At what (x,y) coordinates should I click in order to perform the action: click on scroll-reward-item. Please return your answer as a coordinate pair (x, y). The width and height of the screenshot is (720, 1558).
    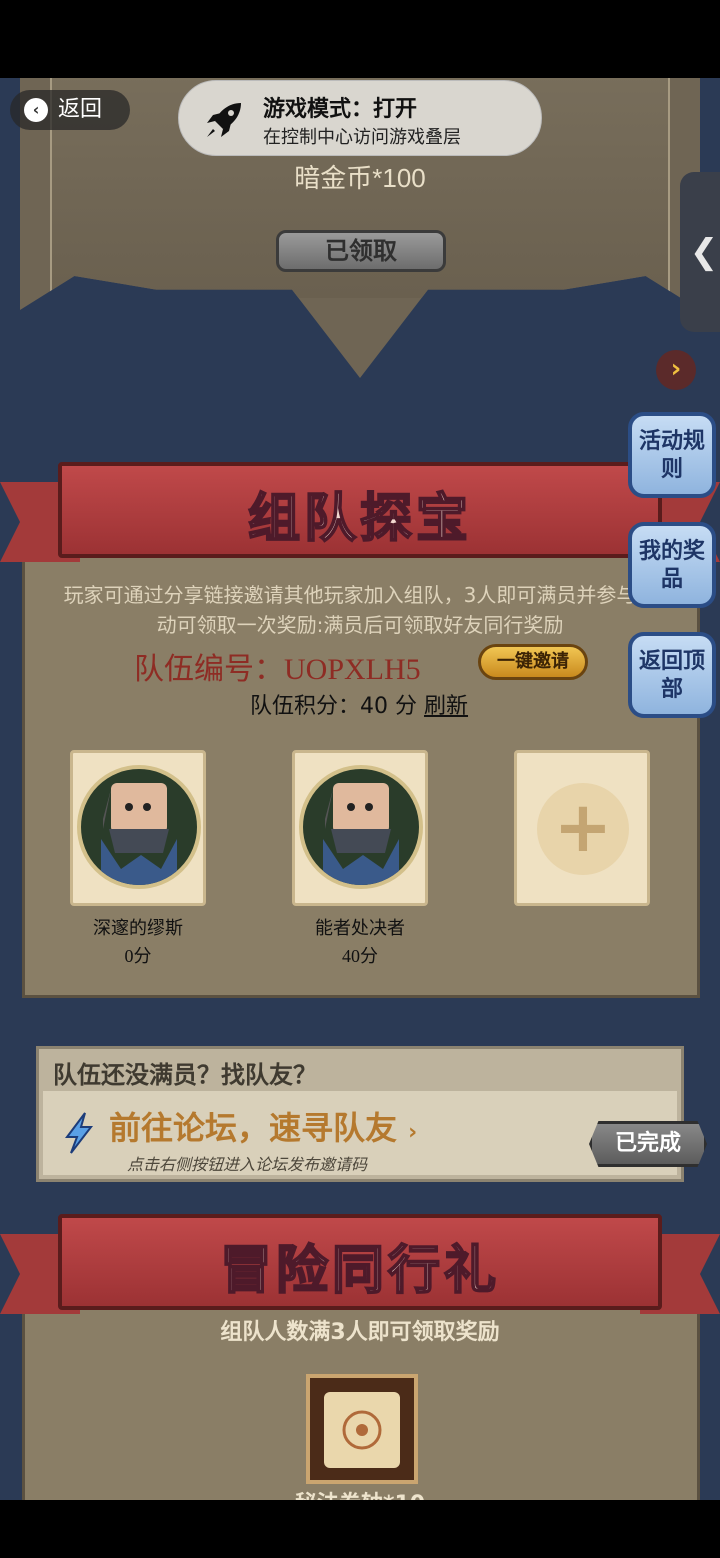
    Looking at the image, I should click on (362, 1429).